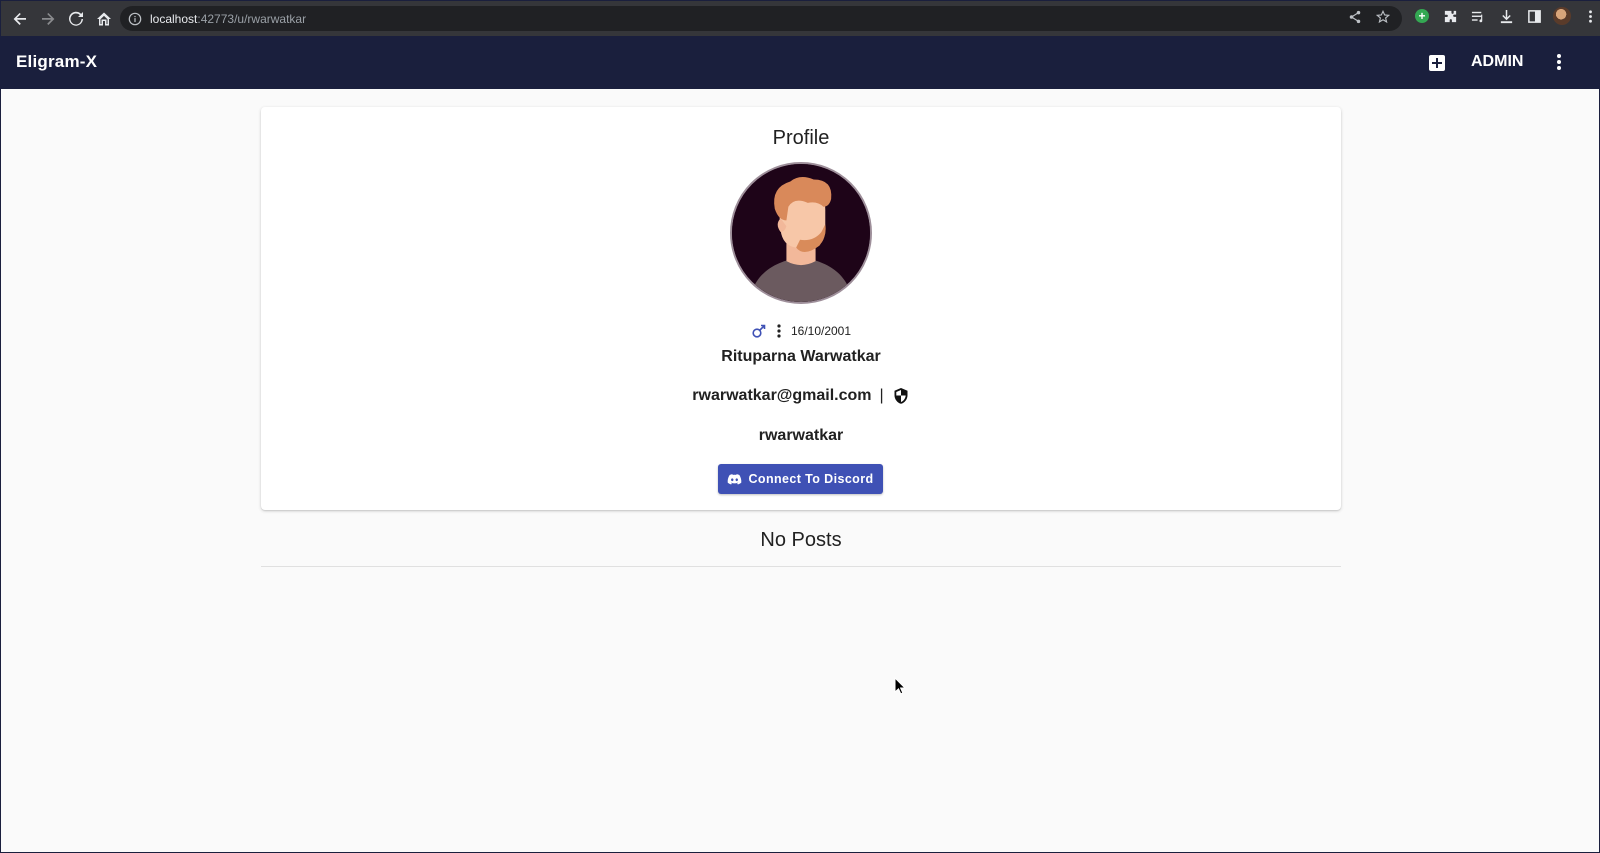 The image size is (1600, 853). I want to click on url-text: localhost:42773/u/rwarwatkar, so click(228, 18).